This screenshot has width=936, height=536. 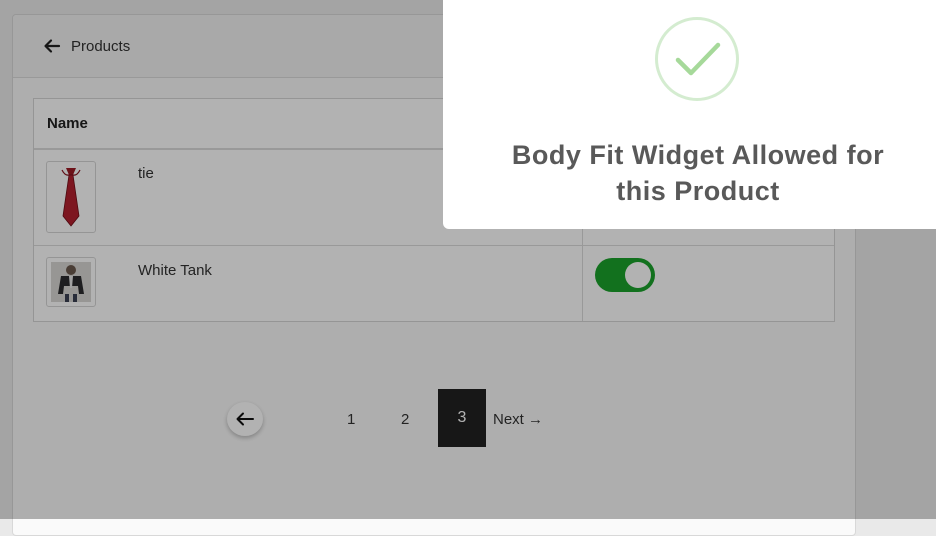 What do you see at coordinates (698, 173) in the screenshot?
I see `toast-message: Body Fit Widget Allowed for this Product` at bounding box center [698, 173].